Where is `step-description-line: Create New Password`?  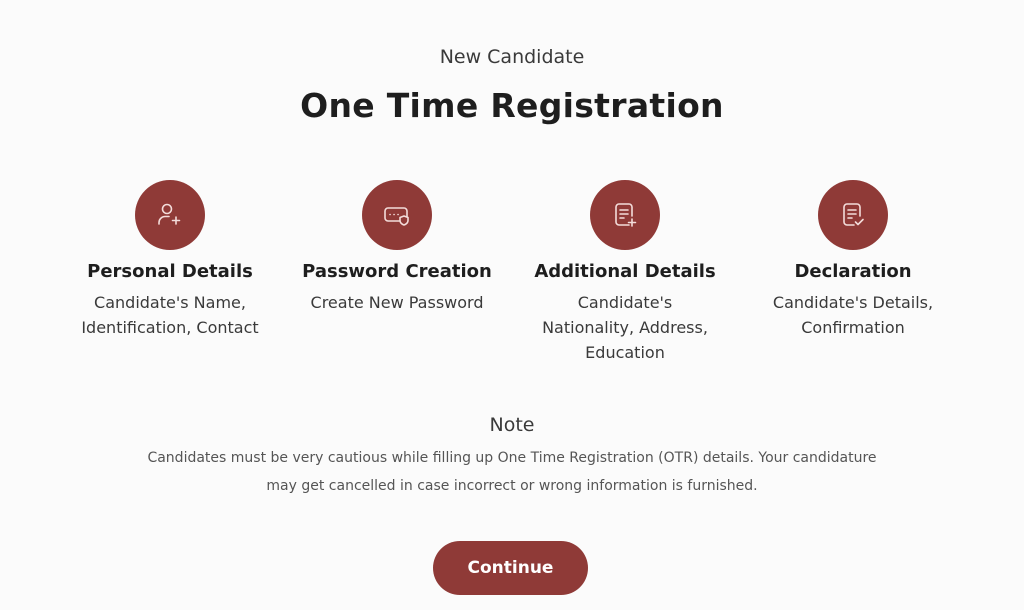 step-description-line: Create New Password is located at coordinates (397, 302).